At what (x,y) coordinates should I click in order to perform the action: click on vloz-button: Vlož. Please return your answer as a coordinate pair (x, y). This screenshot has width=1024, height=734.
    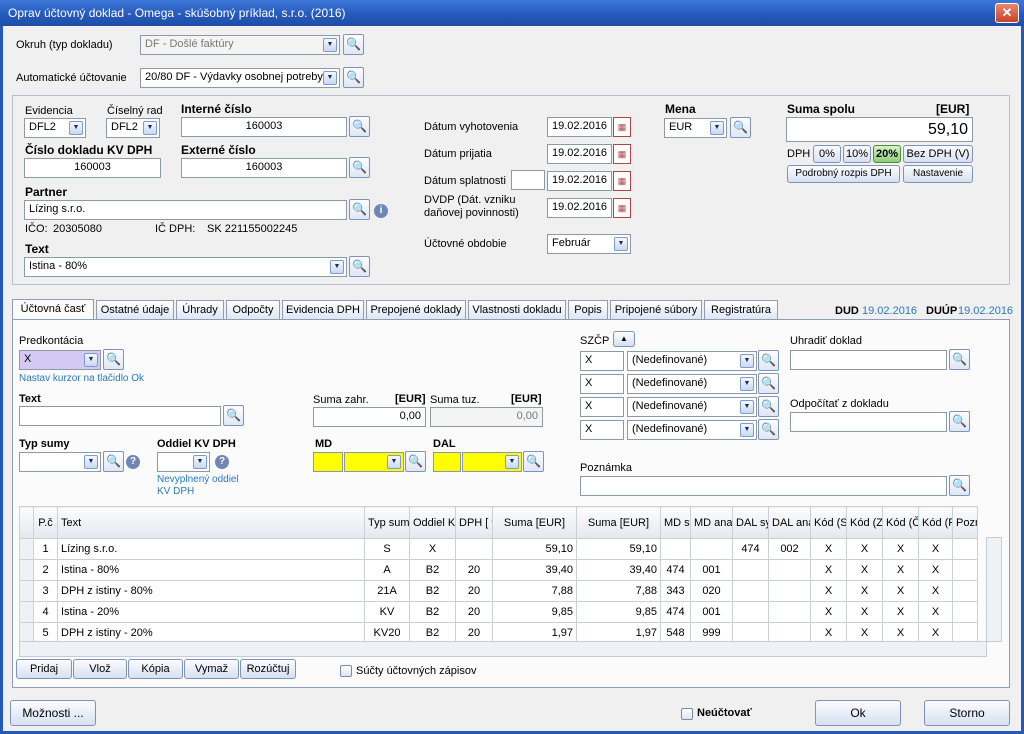
    Looking at the image, I should click on (100, 669).